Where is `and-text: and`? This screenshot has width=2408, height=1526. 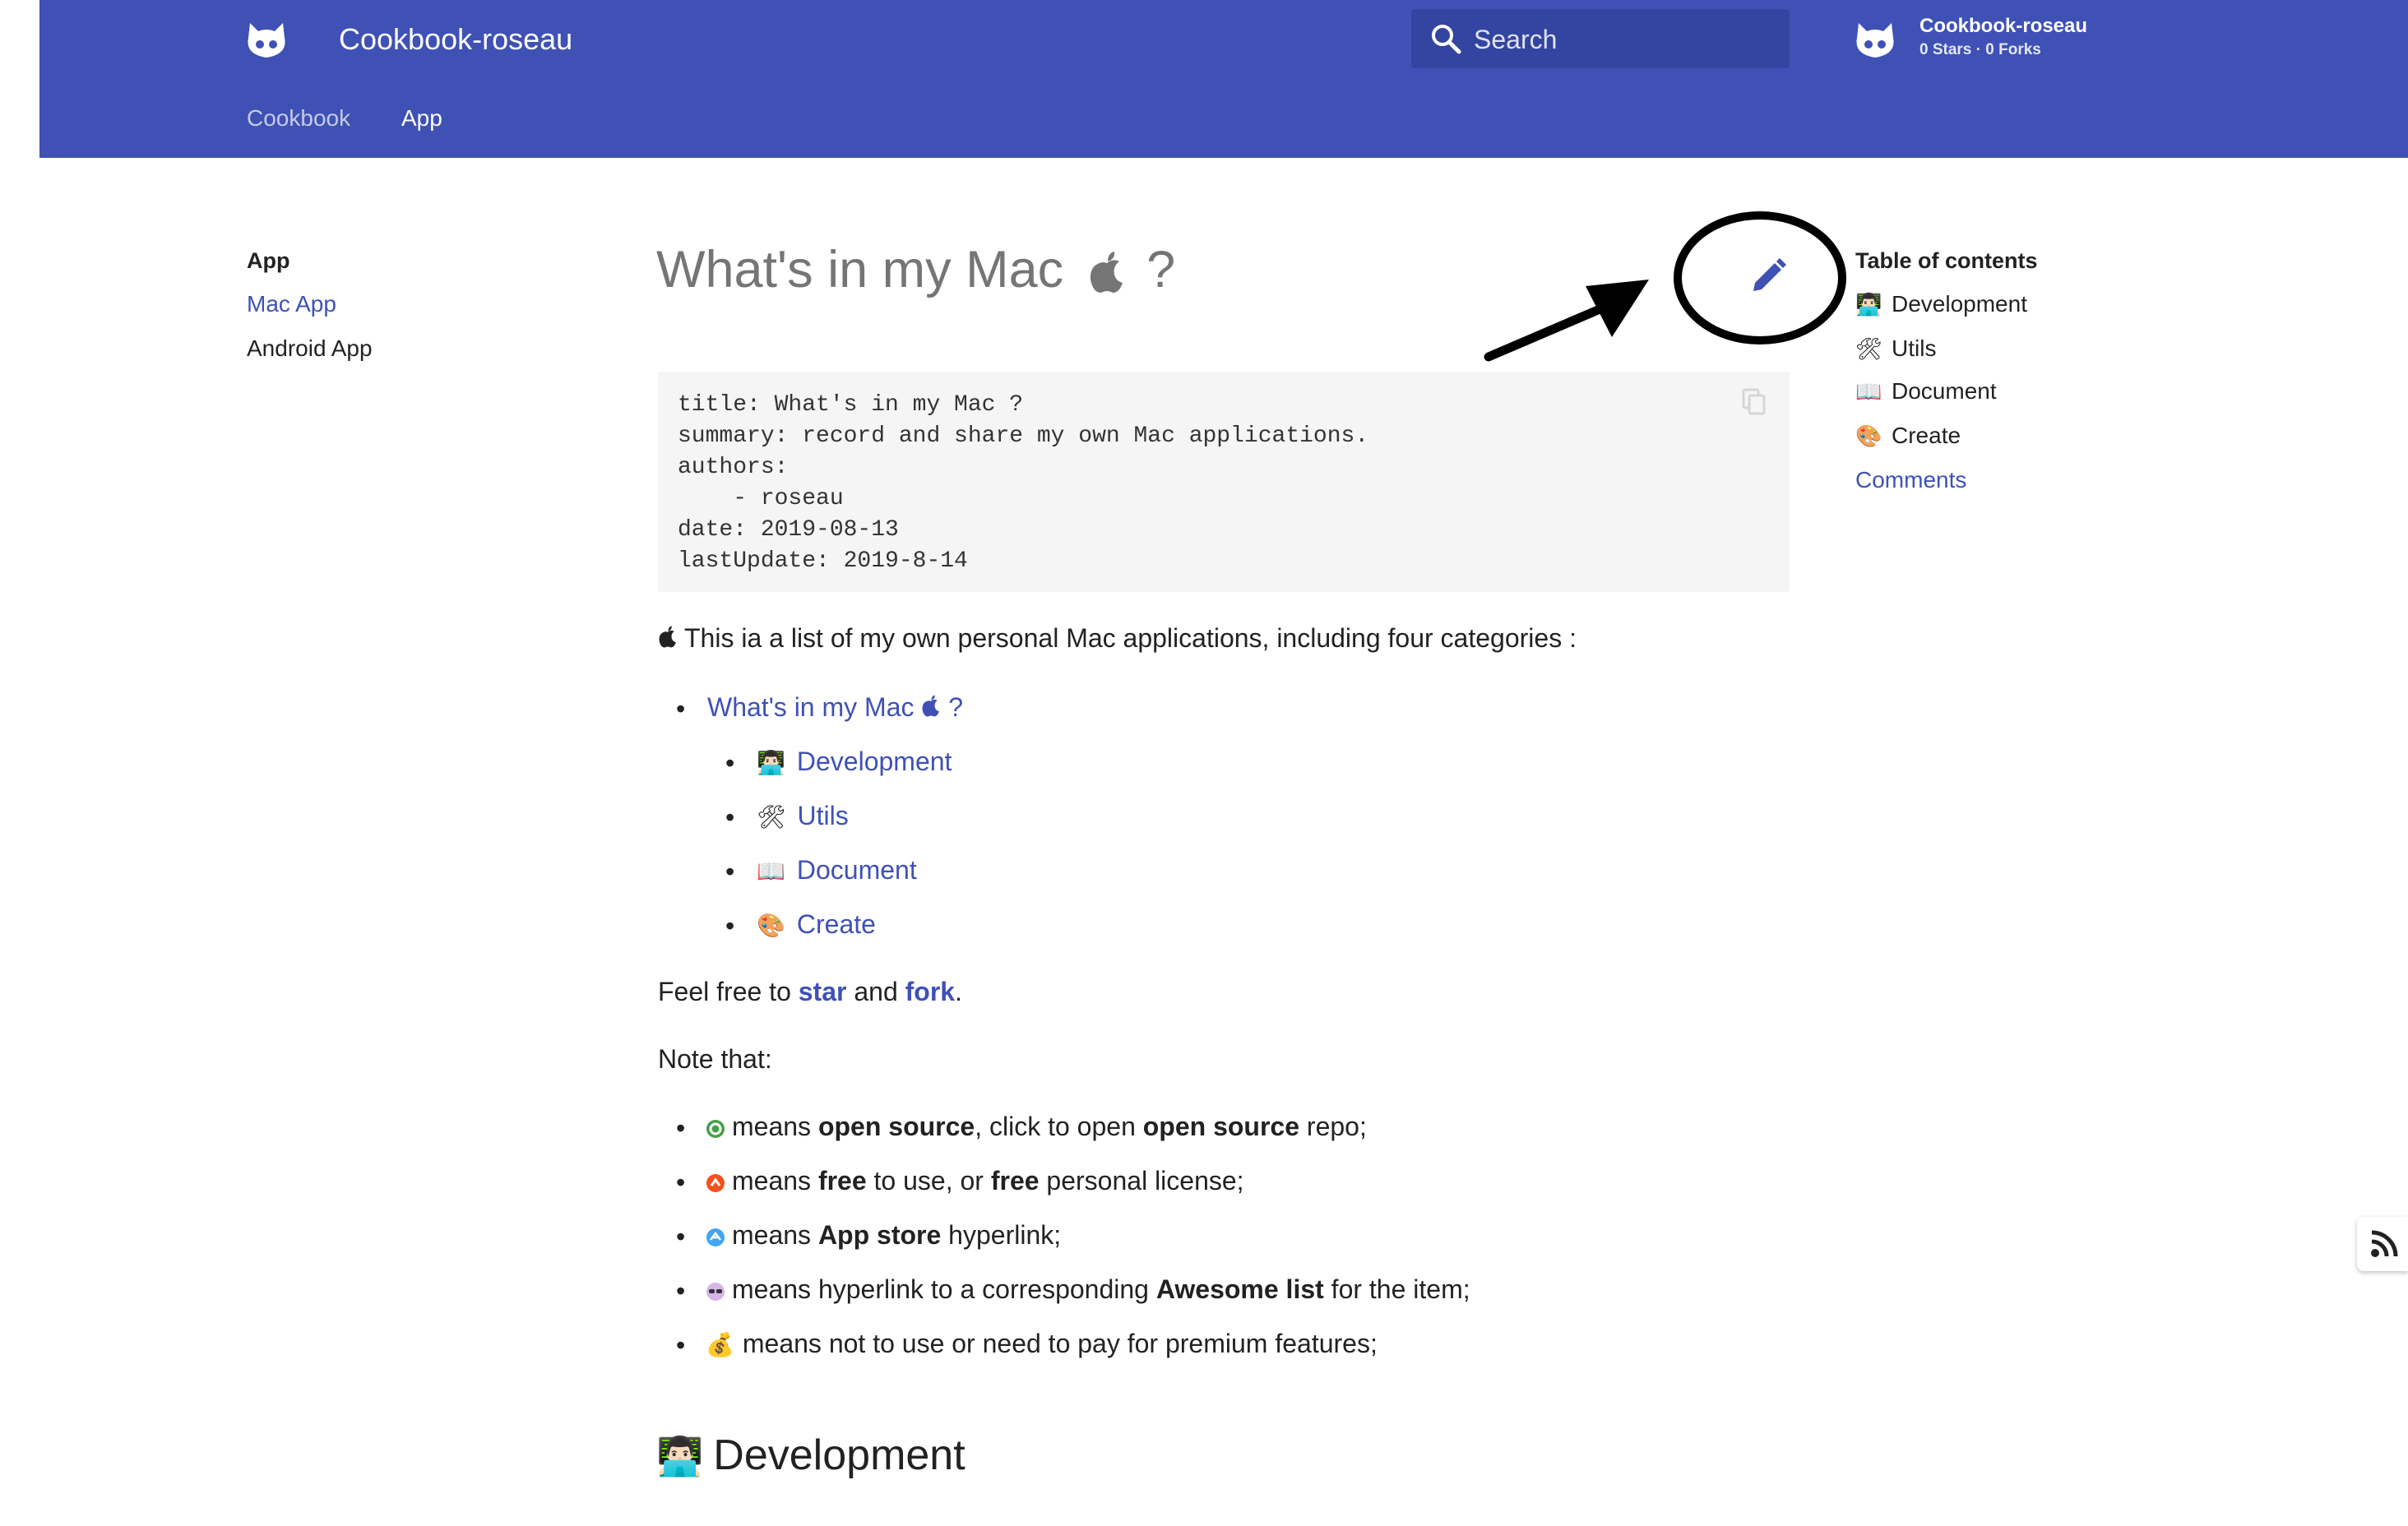 and-text: and is located at coordinates (876, 991).